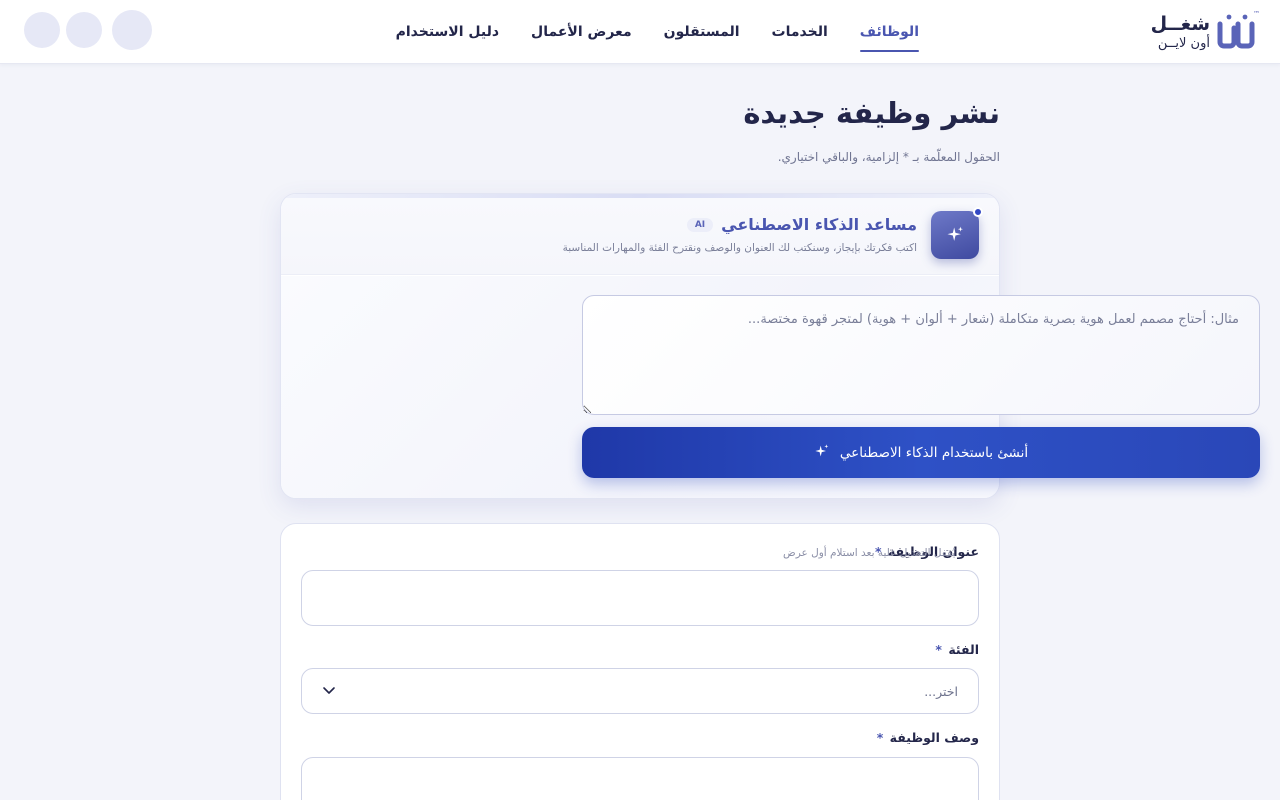 This screenshot has width=1280, height=800. What do you see at coordinates (329, 691) in the screenshot?
I see `chevron-down-icon` at bounding box center [329, 691].